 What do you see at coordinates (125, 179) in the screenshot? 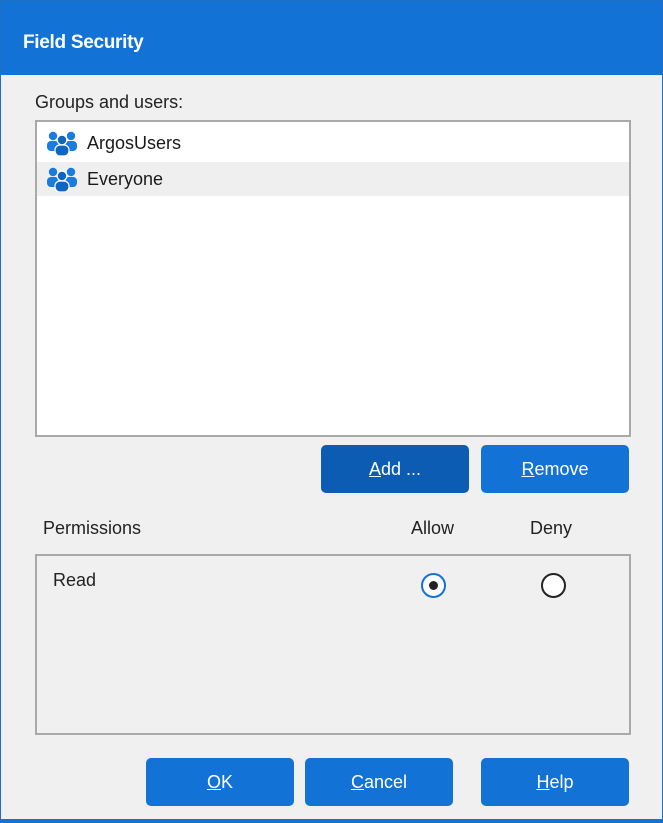
I see `list-item-label: Everyone` at bounding box center [125, 179].